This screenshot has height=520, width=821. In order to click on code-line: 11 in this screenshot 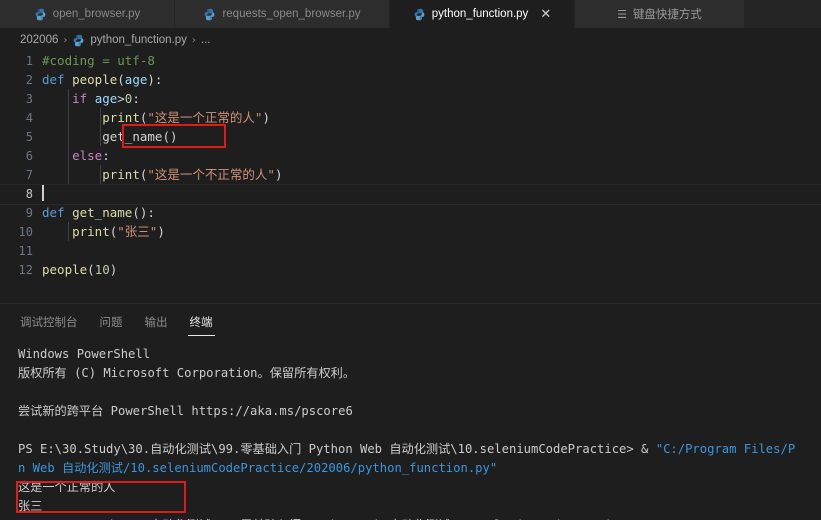, I will do `click(410, 250)`.